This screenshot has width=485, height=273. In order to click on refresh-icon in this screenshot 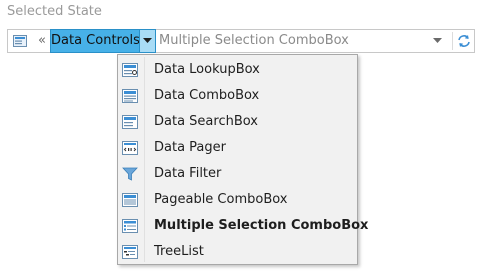, I will do `click(464, 41)`.